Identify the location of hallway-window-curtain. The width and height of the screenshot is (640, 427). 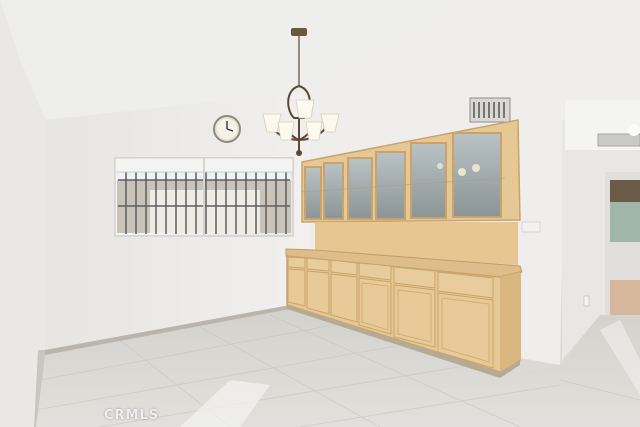
(625, 191).